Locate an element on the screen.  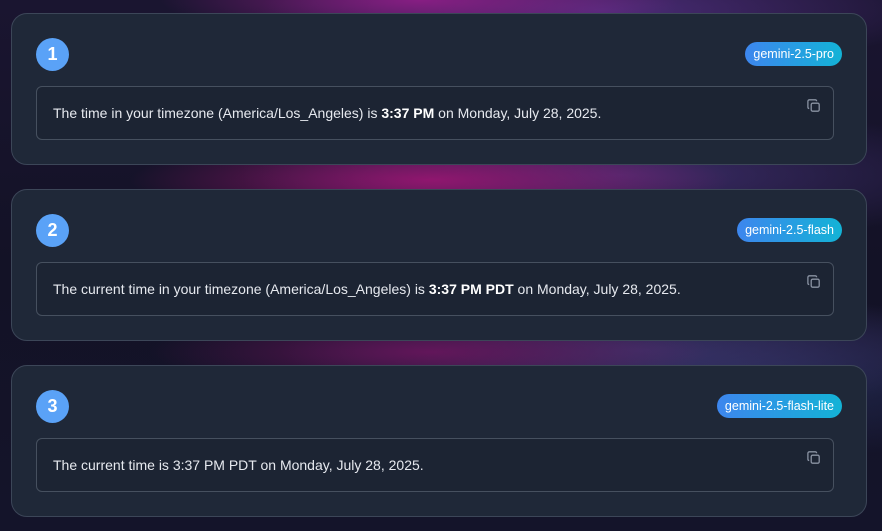
model-badge: gemini-2.5-flash is located at coordinates (789, 230).